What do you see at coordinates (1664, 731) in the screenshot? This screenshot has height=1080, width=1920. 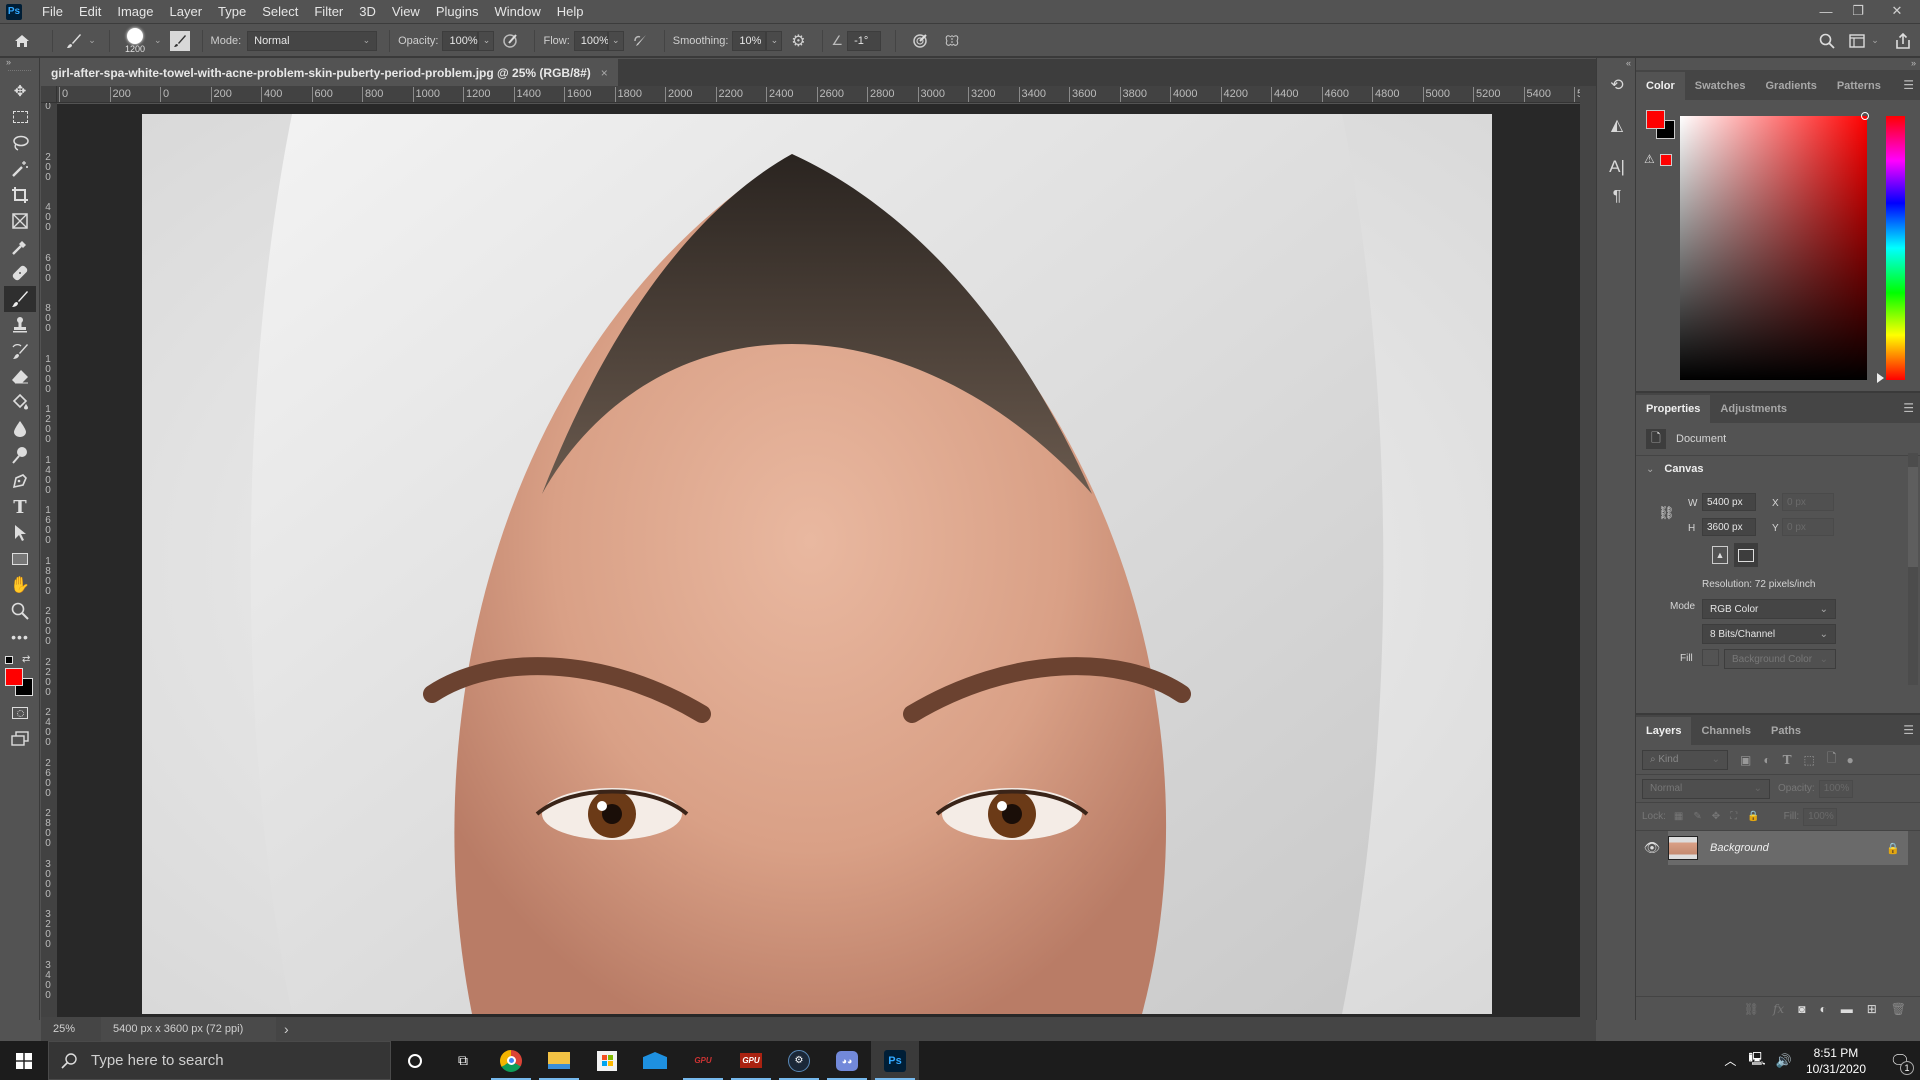 I see `tab-layers: Layers` at bounding box center [1664, 731].